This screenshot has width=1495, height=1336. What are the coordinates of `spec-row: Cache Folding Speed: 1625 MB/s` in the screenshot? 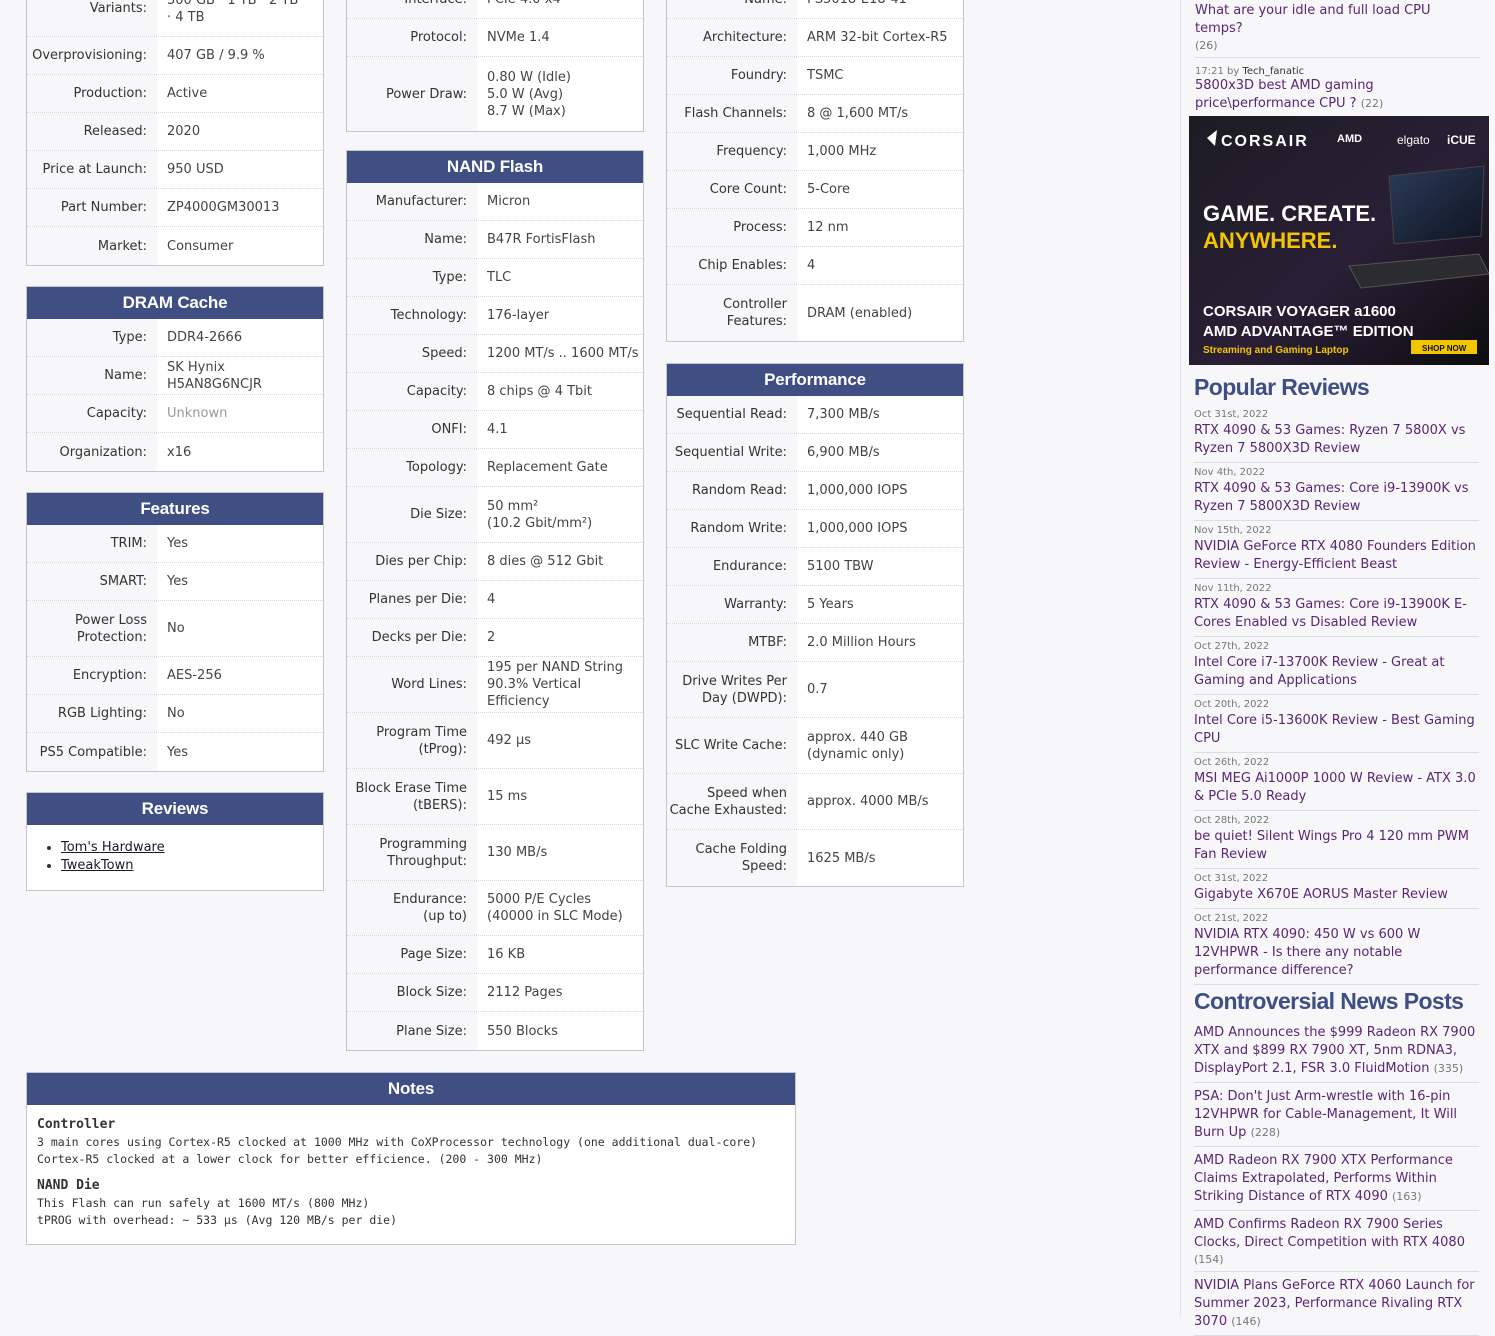 It's located at (815, 858).